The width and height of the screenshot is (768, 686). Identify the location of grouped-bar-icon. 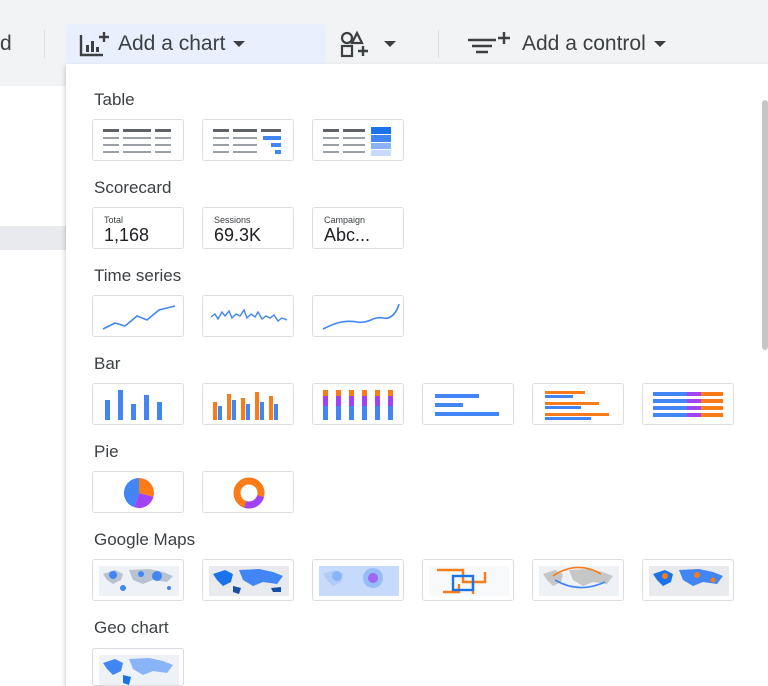
(577, 405).